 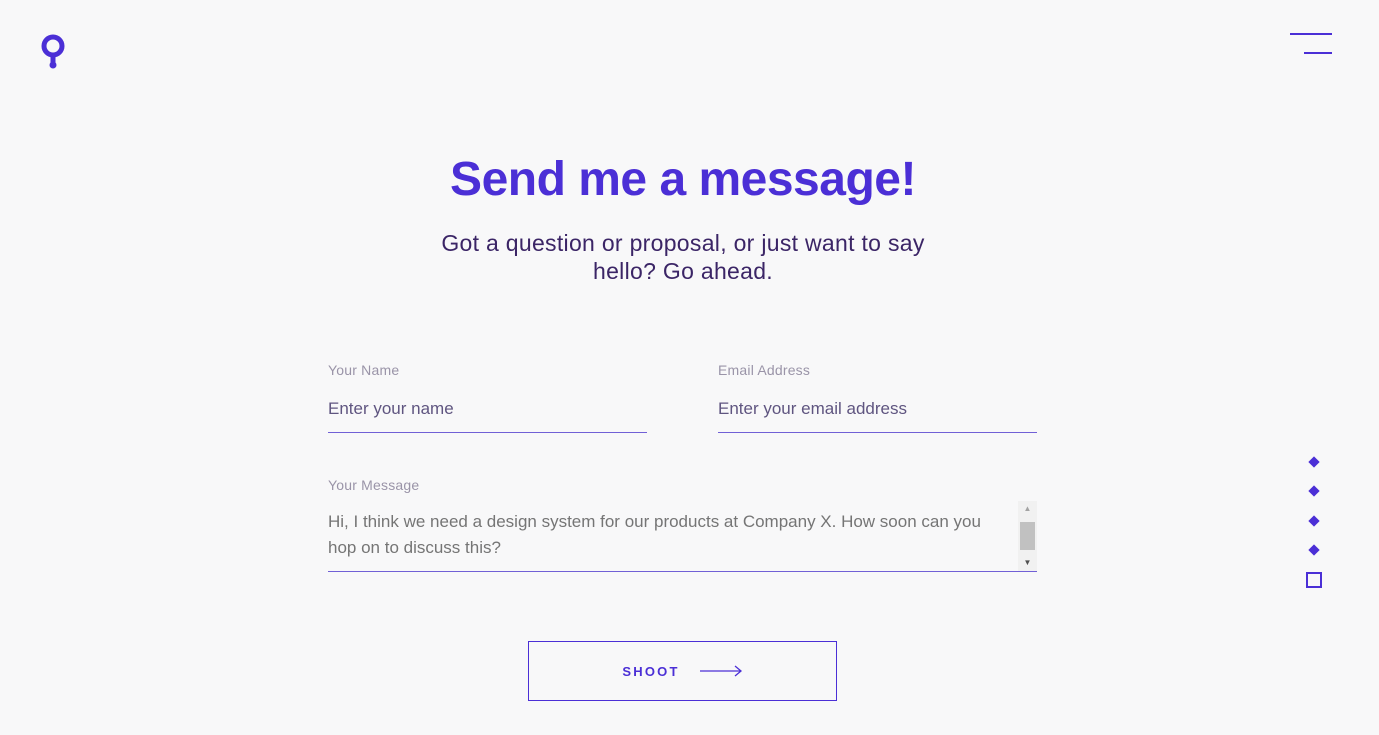 I want to click on email-field, so click(x=877, y=414).